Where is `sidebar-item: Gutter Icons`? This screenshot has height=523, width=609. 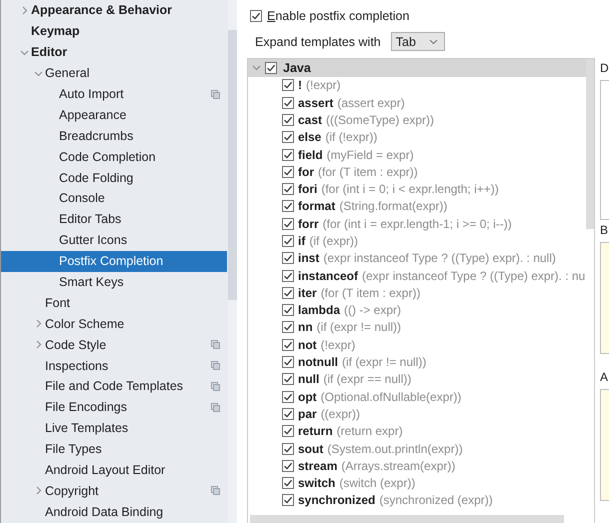
sidebar-item: Gutter Icons is located at coordinates (114, 240).